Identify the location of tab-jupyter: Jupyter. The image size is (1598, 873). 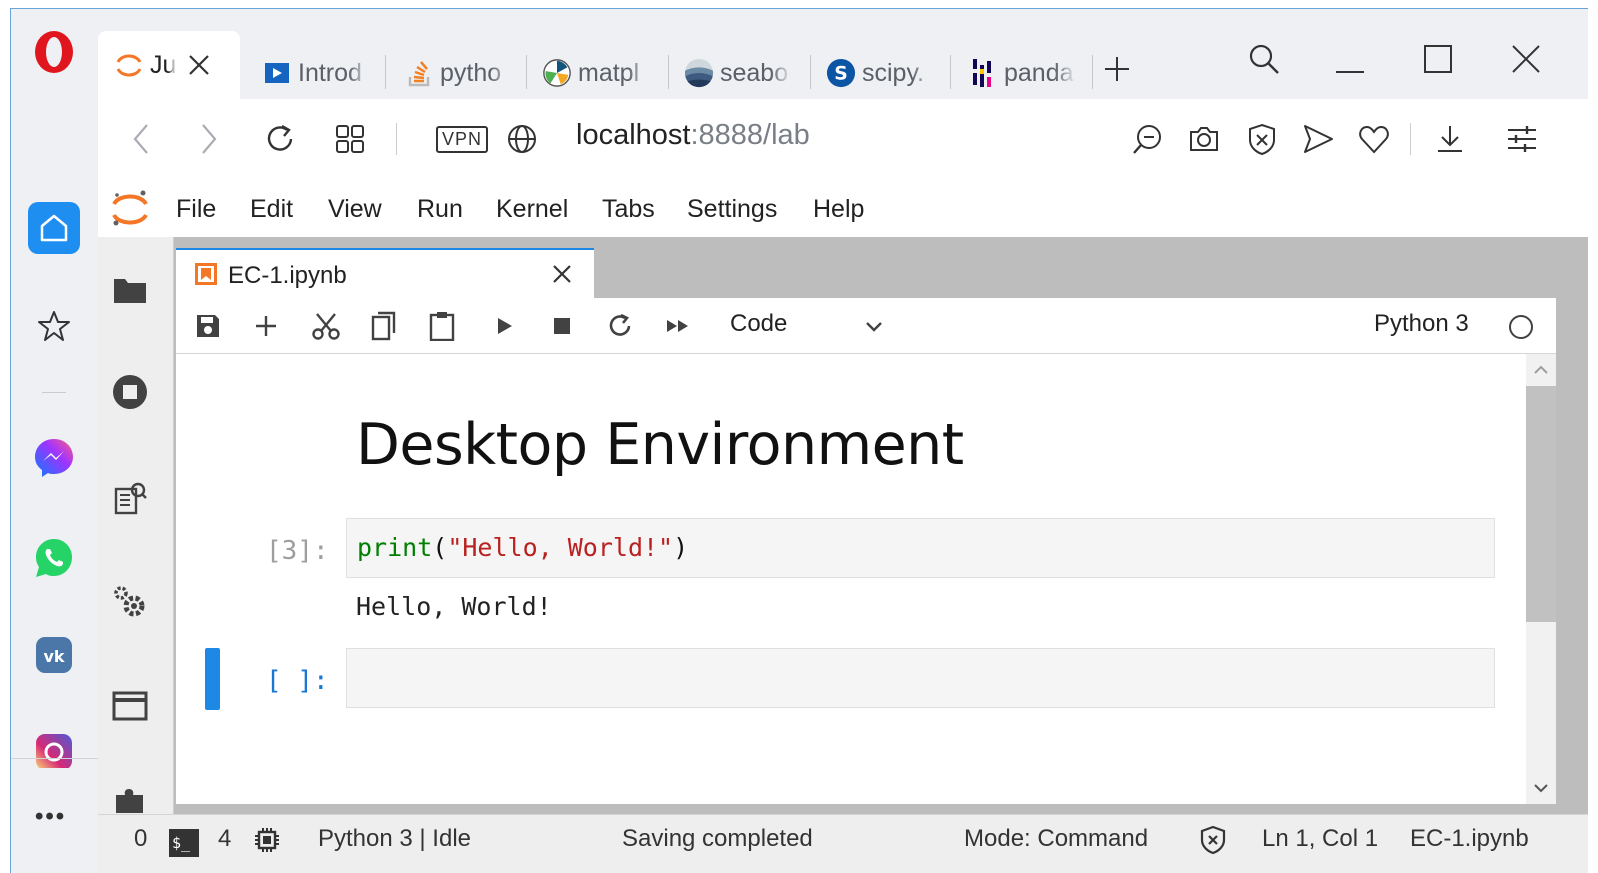
(169, 65).